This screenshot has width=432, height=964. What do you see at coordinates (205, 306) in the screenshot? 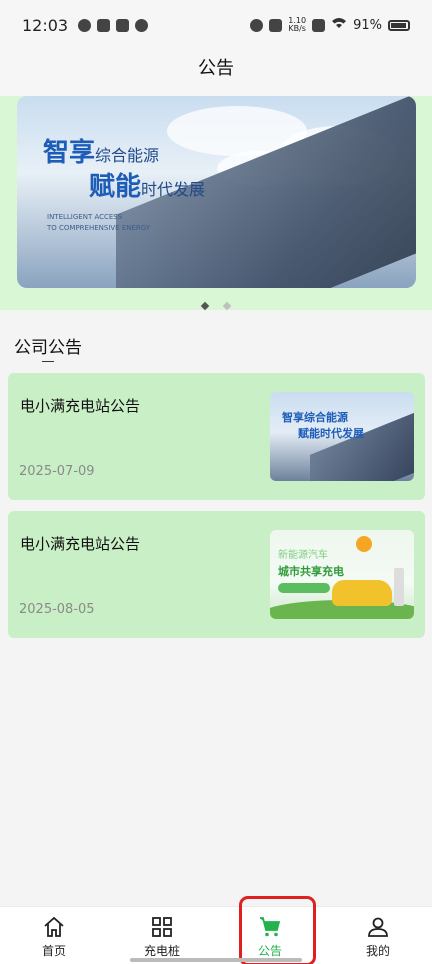
I see `carousel-dot-active` at bounding box center [205, 306].